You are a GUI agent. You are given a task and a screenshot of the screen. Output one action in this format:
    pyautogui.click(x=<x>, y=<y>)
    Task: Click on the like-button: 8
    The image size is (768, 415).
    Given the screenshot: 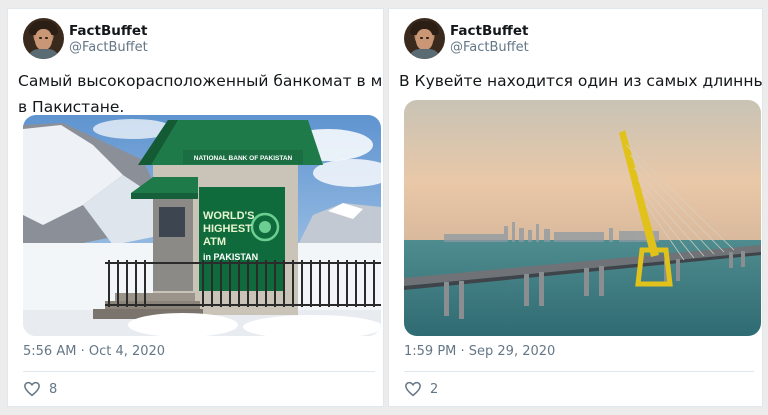 What is the action you would take?
    pyautogui.click(x=40, y=389)
    